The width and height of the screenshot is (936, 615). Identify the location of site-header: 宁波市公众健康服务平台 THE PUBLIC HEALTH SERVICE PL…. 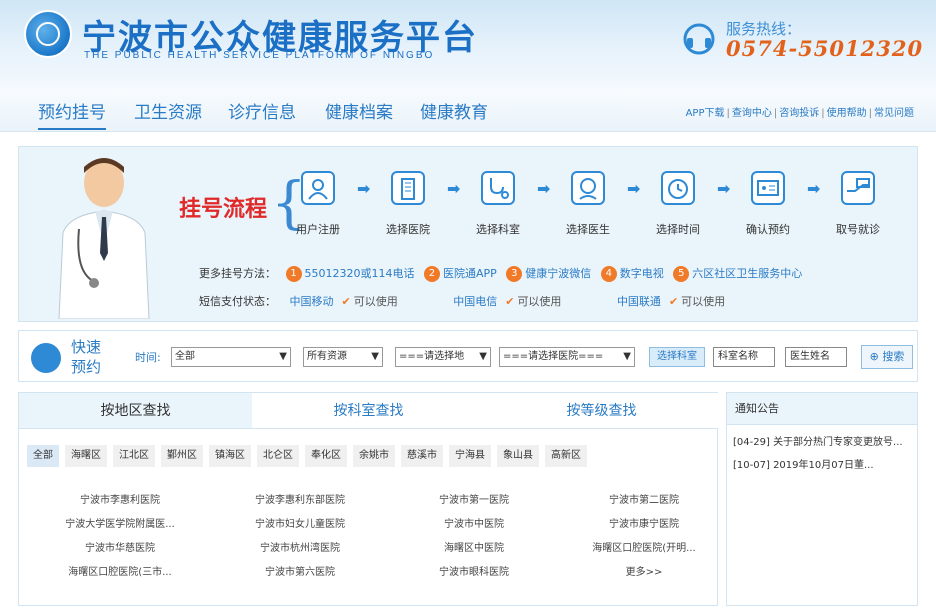
(468, 44).